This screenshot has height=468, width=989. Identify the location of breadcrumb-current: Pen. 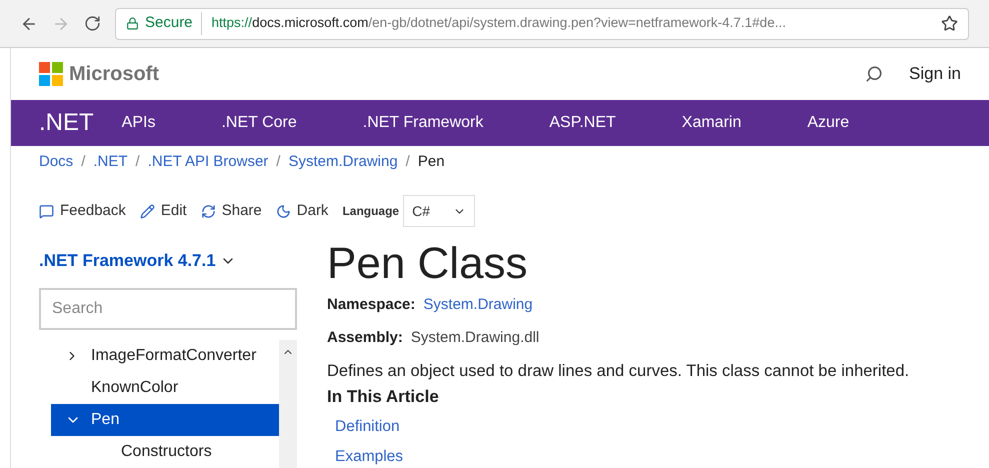
(431, 162).